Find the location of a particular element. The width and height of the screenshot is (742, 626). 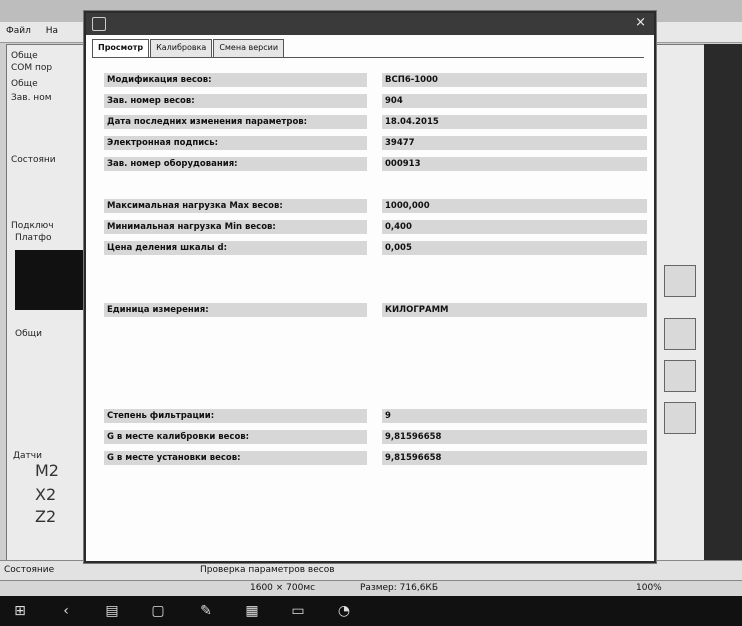

bg-label: Платфо is located at coordinates (33, 238).